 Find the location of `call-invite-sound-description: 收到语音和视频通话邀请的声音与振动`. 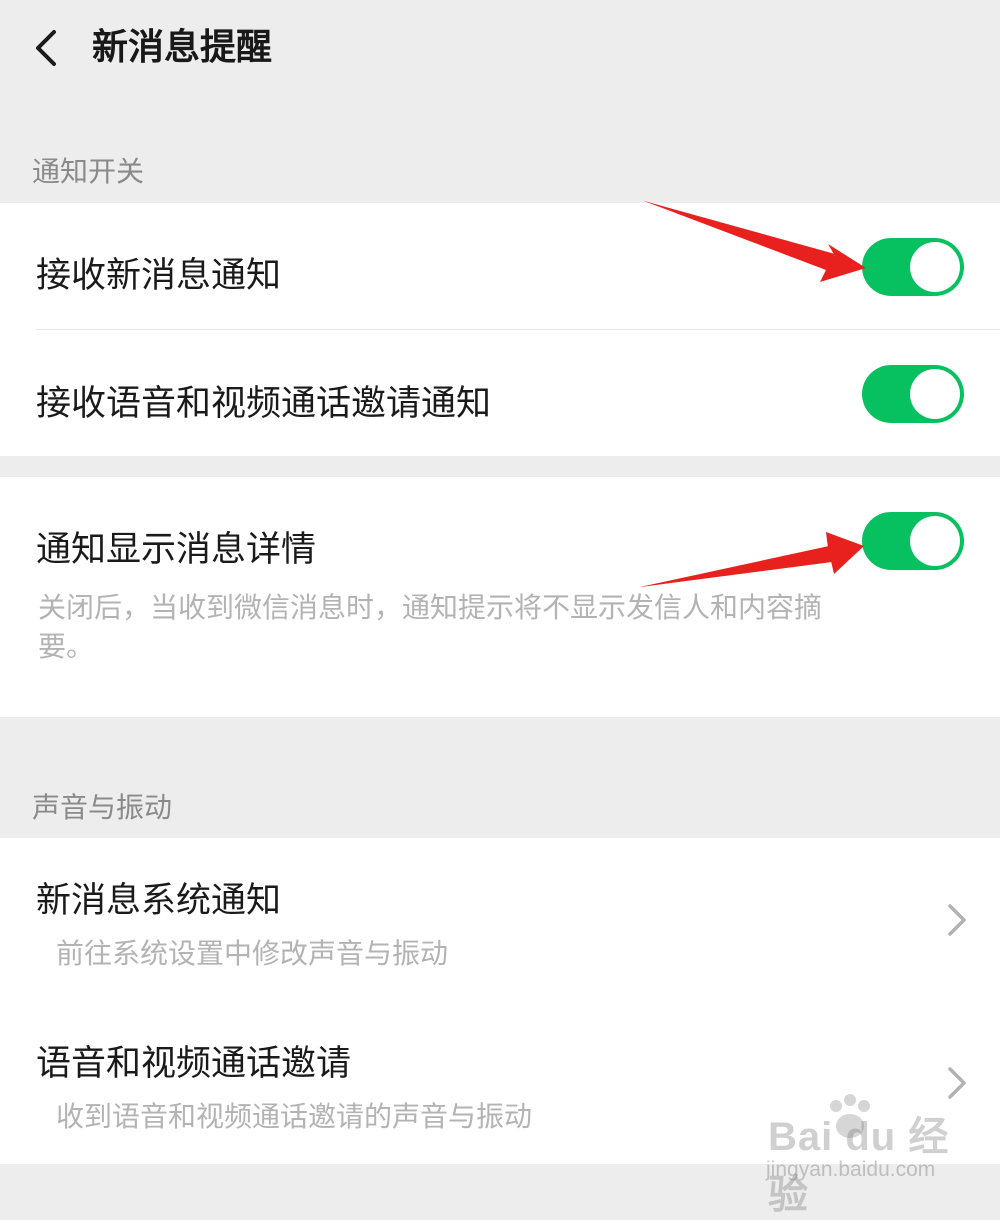

call-invite-sound-description: 收到语音和视频通话邀请的声音与振动 is located at coordinates (294, 1116).